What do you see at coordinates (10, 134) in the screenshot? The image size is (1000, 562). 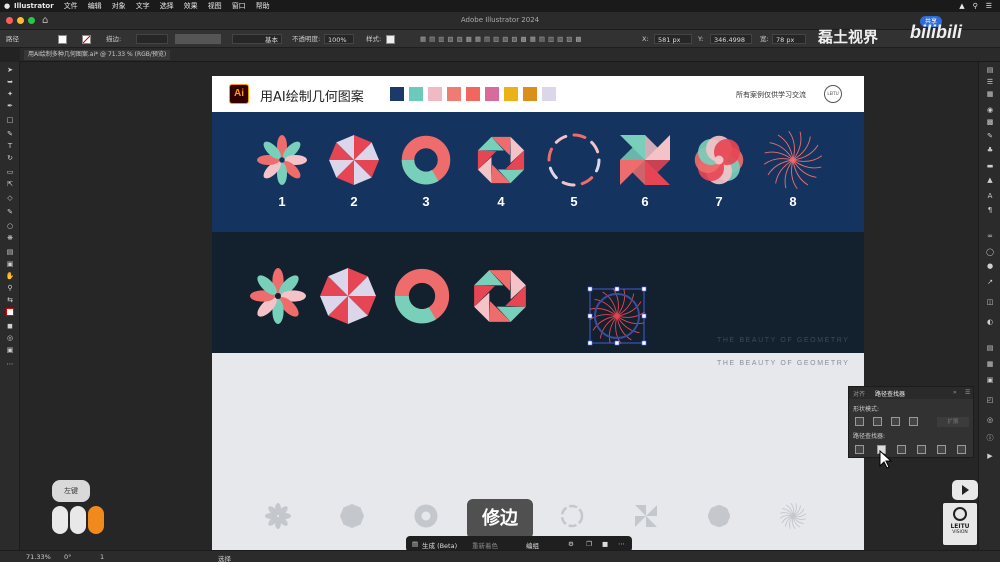 I see `paintbrush-tool-icon: ✎` at bounding box center [10, 134].